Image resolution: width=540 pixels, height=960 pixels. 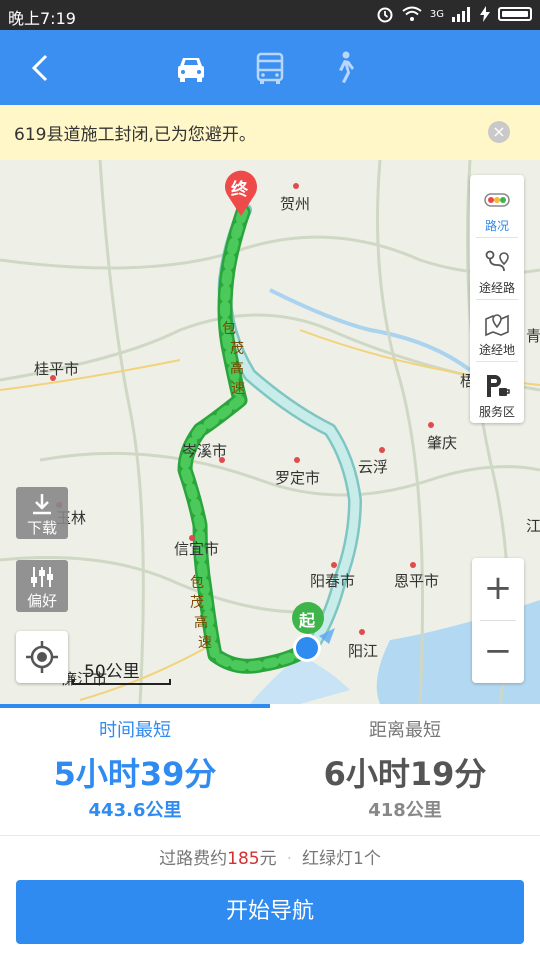 I want to click on map-scale-bar, so click(x=121, y=682).